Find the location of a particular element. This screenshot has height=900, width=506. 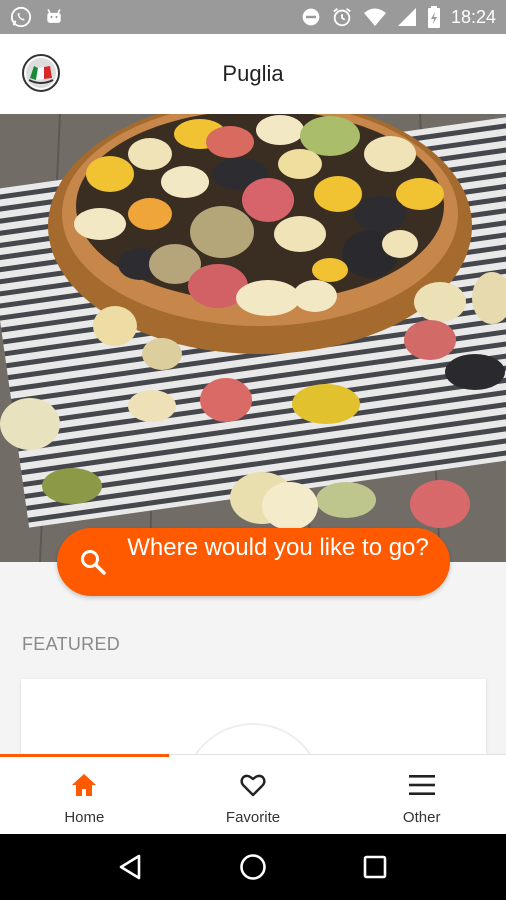

status-time: 18:24 is located at coordinates (473, 16).